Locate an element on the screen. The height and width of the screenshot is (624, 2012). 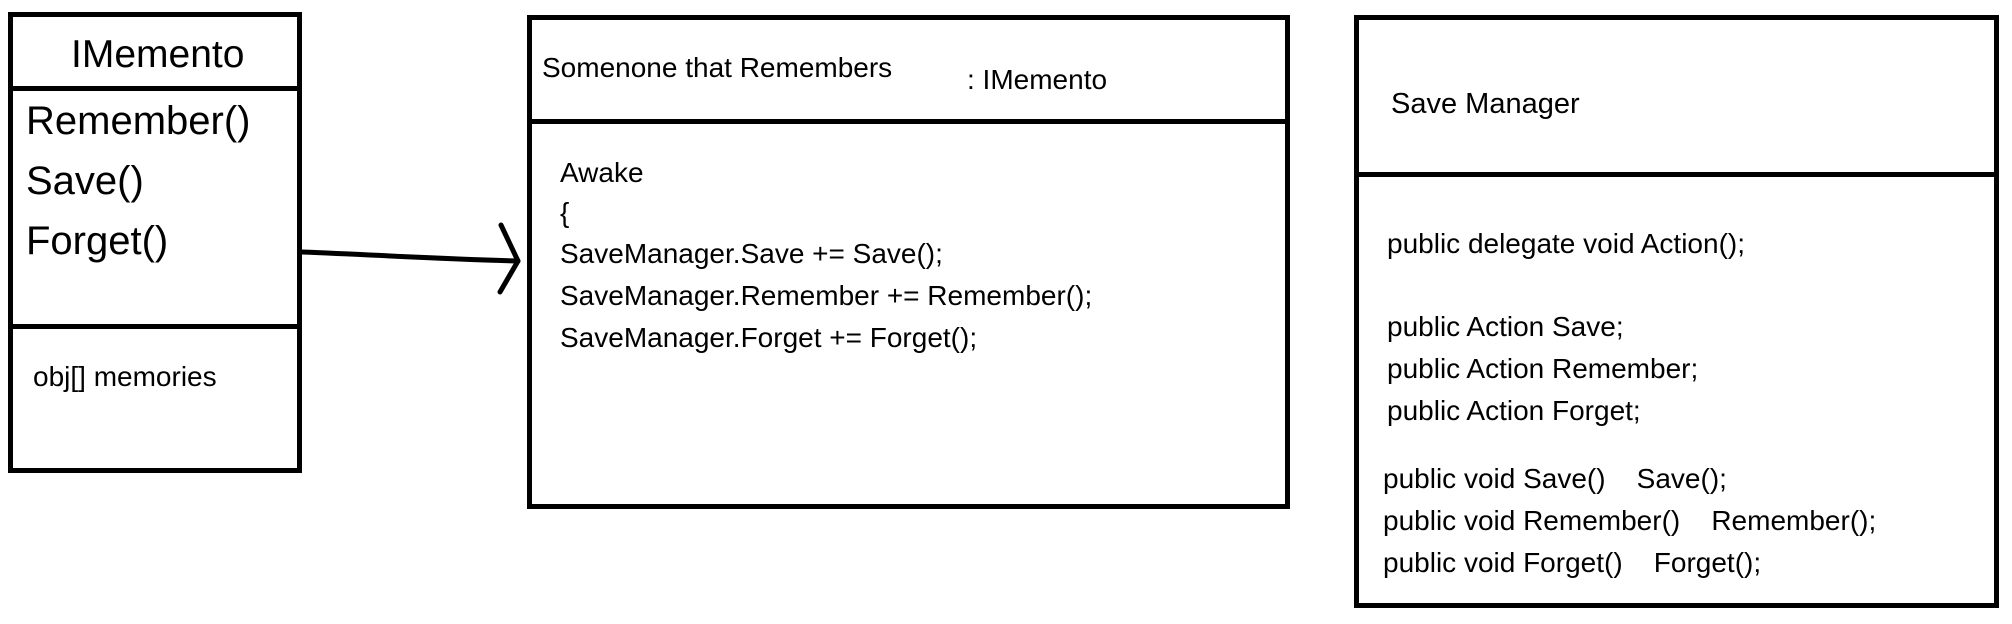
save-manager-code-line: public Action Remember; is located at coordinates (1543, 368).